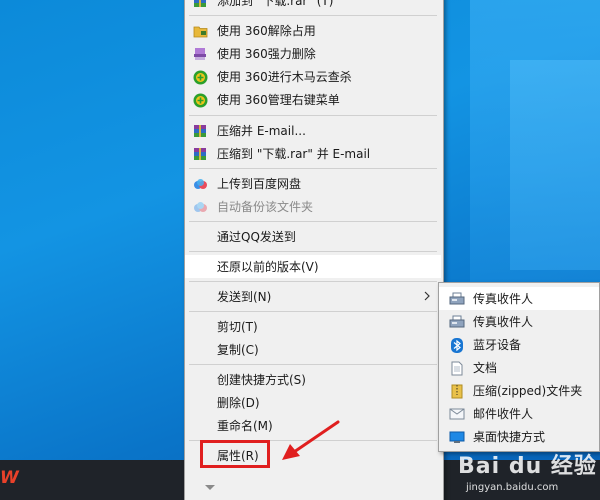 Image resolution: width=600 pixels, height=500 pixels. I want to click on menu-item-add-to-archive: 添加到 "下载.rar" (T), so click(313, 6).